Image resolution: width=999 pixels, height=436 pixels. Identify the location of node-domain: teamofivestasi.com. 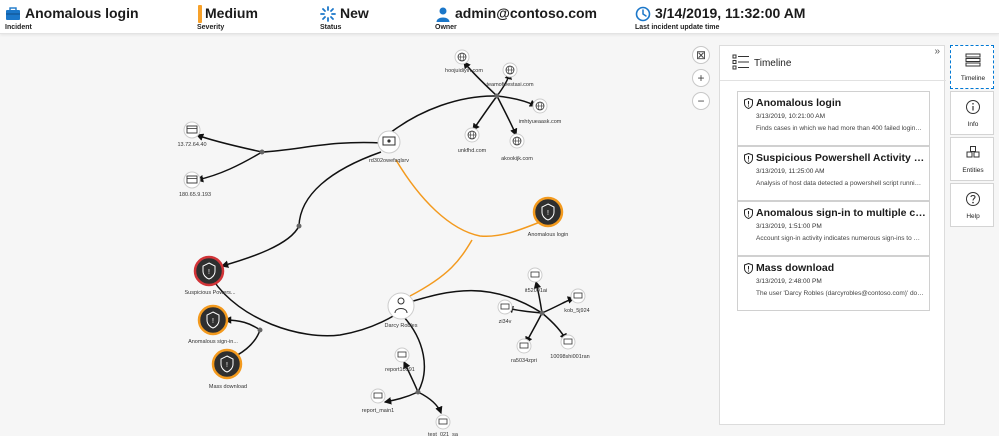
(510, 75).